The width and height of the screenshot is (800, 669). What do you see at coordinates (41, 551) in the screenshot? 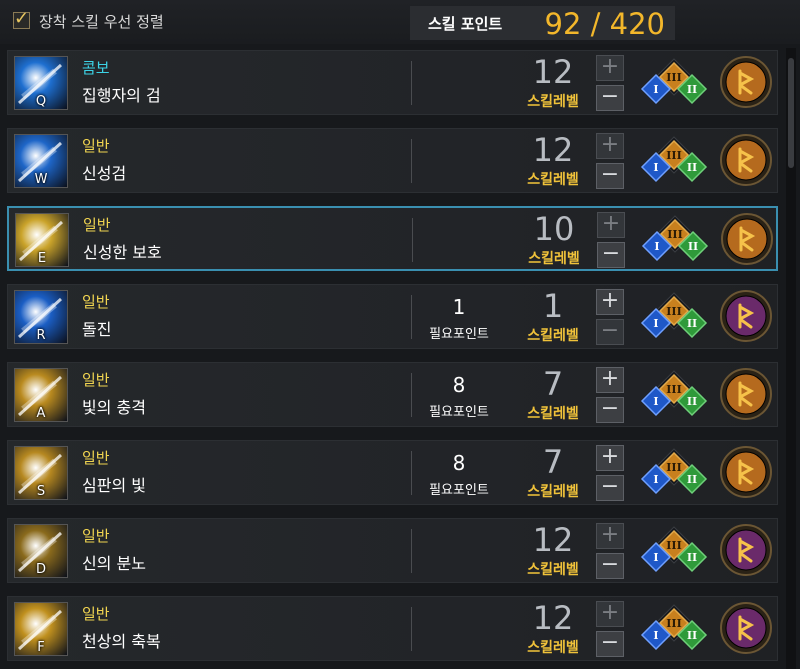
I see `skill-icon: D` at bounding box center [41, 551].